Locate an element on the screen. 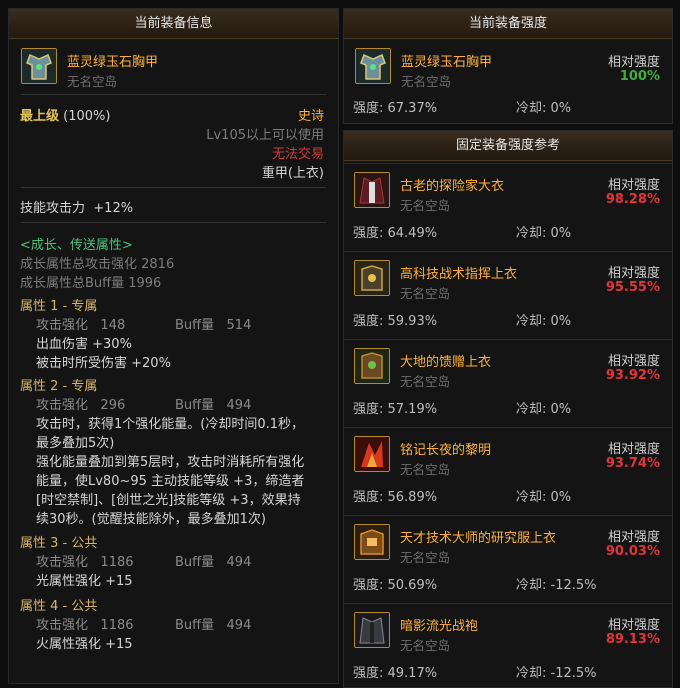 The width and height of the screenshot is (680, 688). attr-2-line: 能量，使Lv80~95 主动技能等级 +3，缔造者 is located at coordinates (170, 481).